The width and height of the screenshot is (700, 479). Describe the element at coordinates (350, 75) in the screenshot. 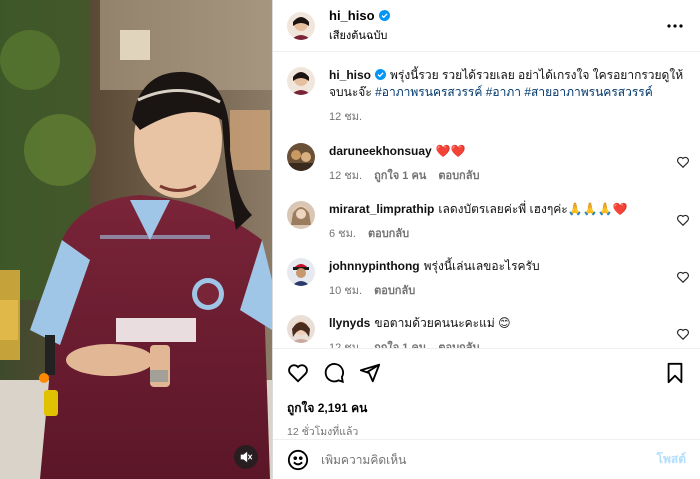

I see `caption-username: hi_hiso` at that location.